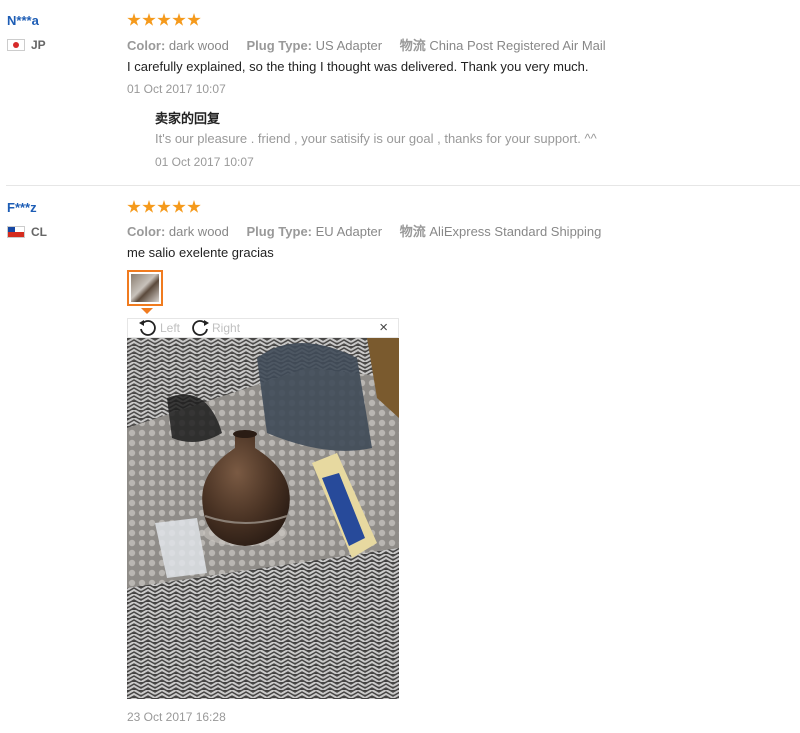  What do you see at coordinates (38, 45) in the screenshot?
I see `country-code: JP` at bounding box center [38, 45].